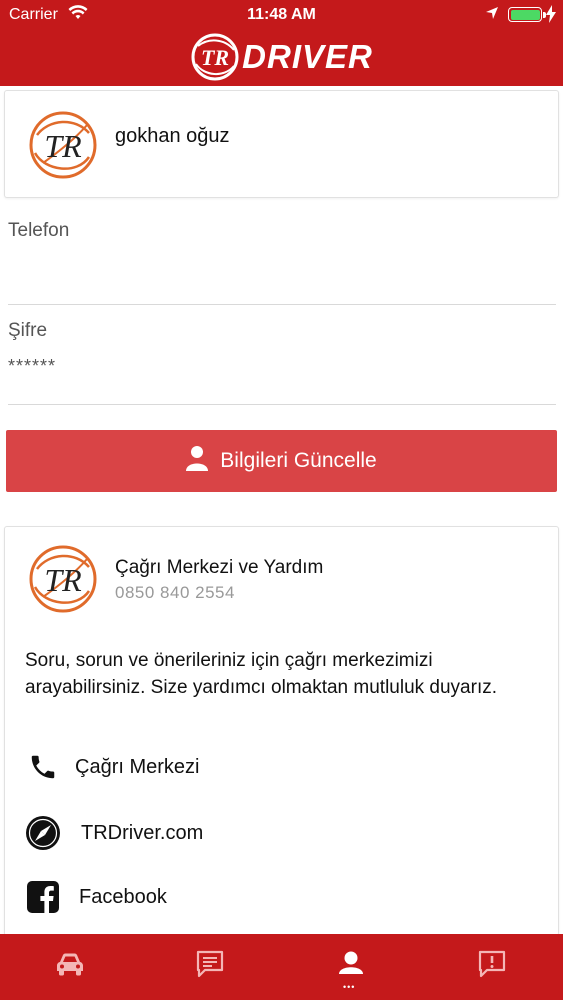  Describe the element at coordinates (142, 832) in the screenshot. I see `website-label: TRDriver.com` at that location.